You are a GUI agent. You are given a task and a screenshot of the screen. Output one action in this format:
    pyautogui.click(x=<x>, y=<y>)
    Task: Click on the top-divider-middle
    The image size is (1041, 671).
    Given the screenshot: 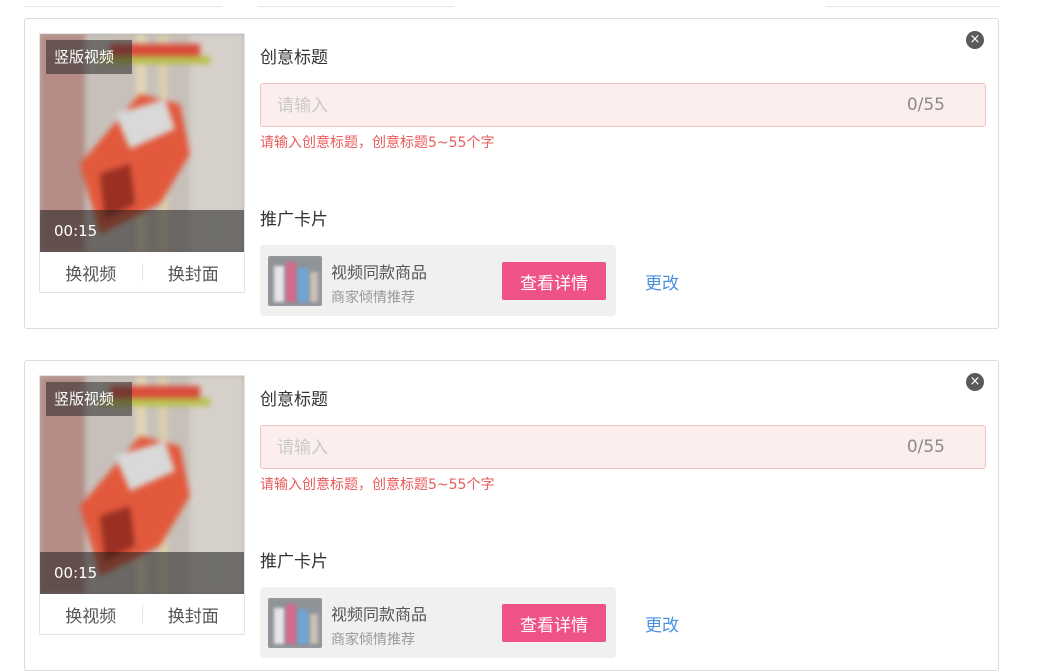 What is the action you would take?
    pyautogui.click(x=356, y=3)
    